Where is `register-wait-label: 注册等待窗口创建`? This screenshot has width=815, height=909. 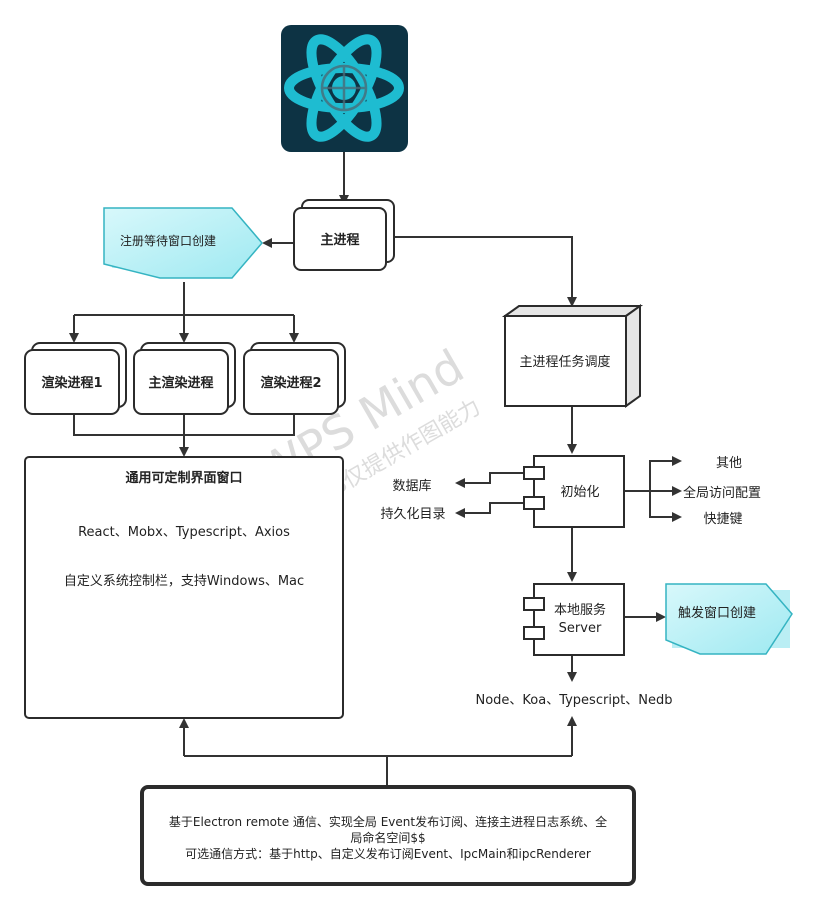
register-wait-label: 注册等待窗口创建 is located at coordinates (168, 240).